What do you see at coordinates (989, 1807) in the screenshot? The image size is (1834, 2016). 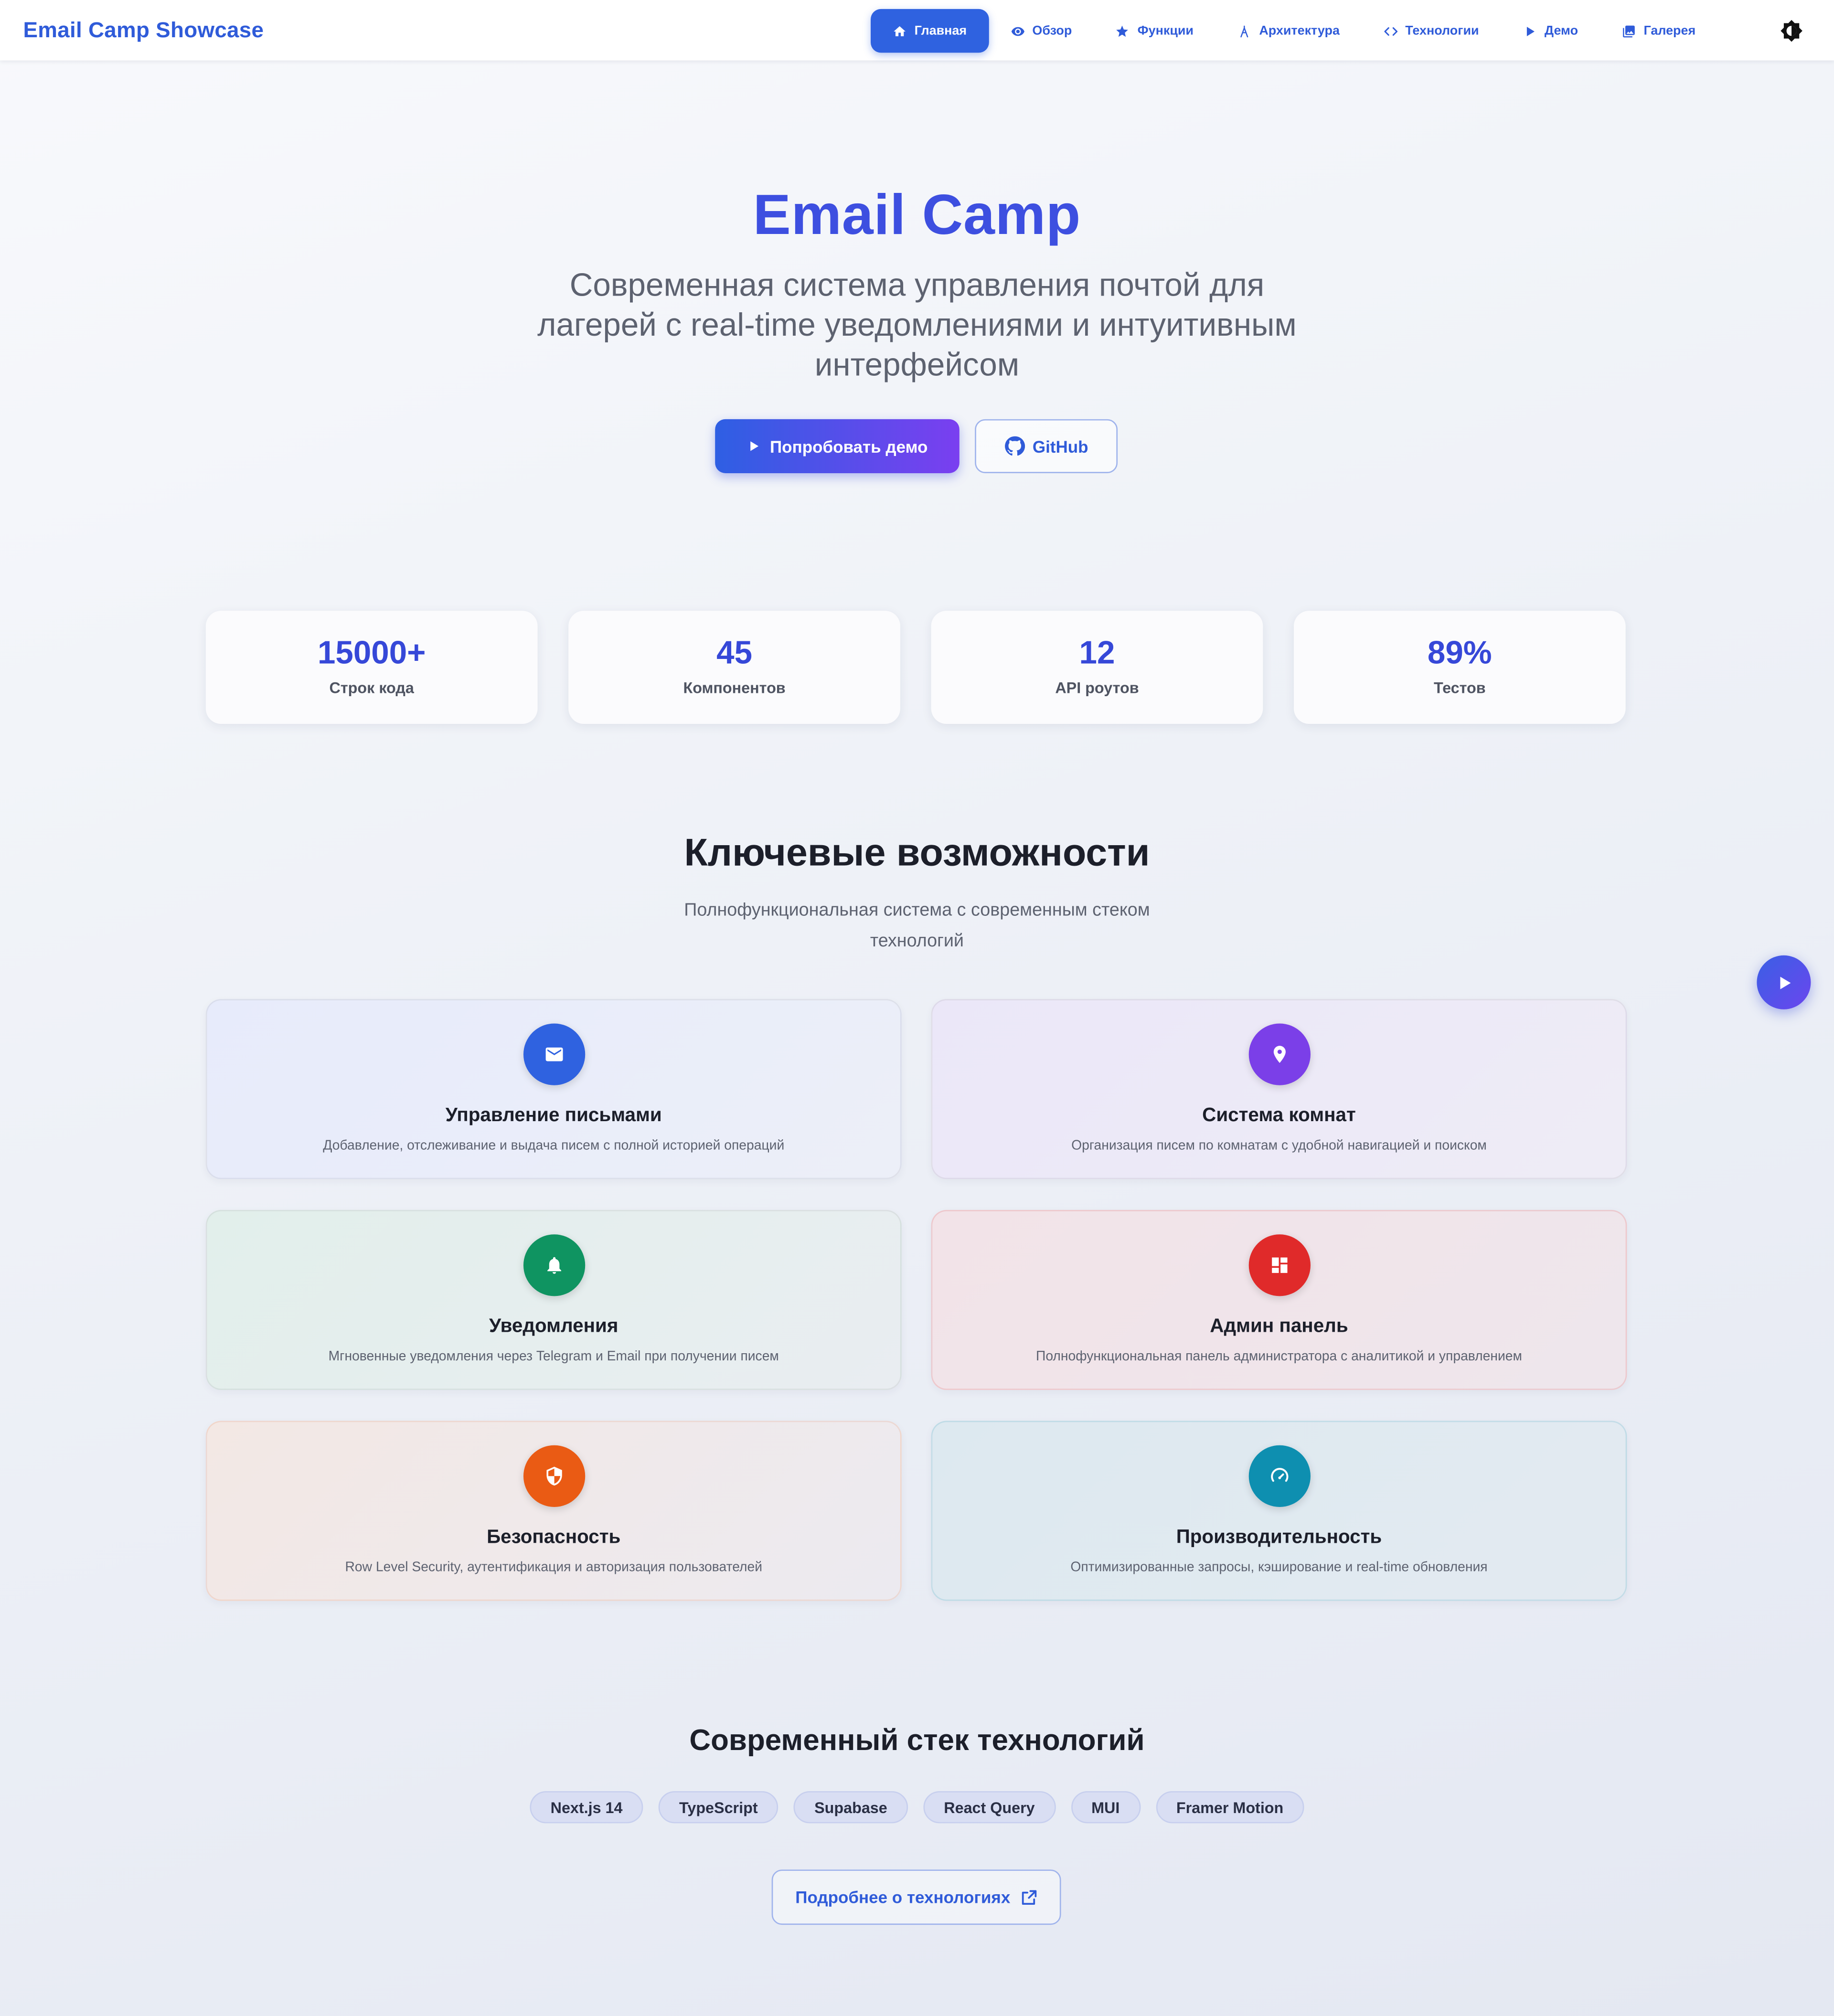 I see `tech-chip: React Query` at bounding box center [989, 1807].